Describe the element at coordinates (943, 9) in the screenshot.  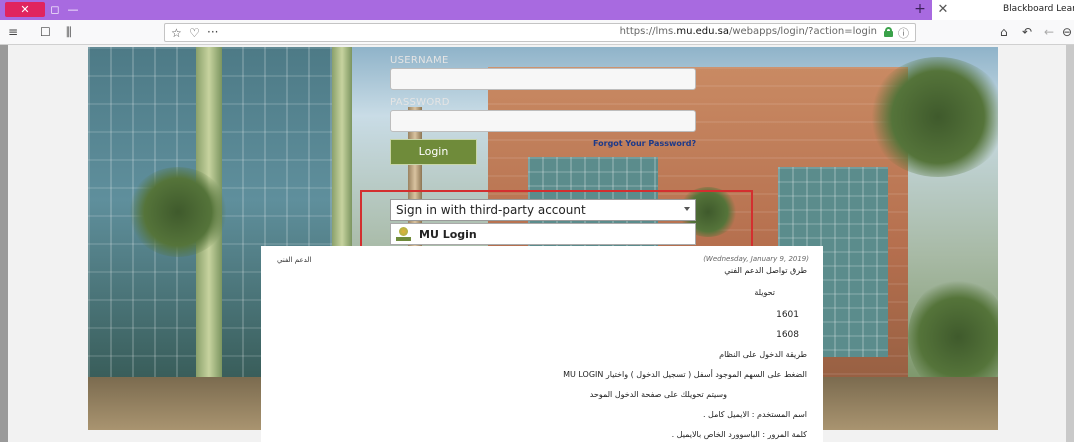
I see `tab-close-button: ✕` at that location.